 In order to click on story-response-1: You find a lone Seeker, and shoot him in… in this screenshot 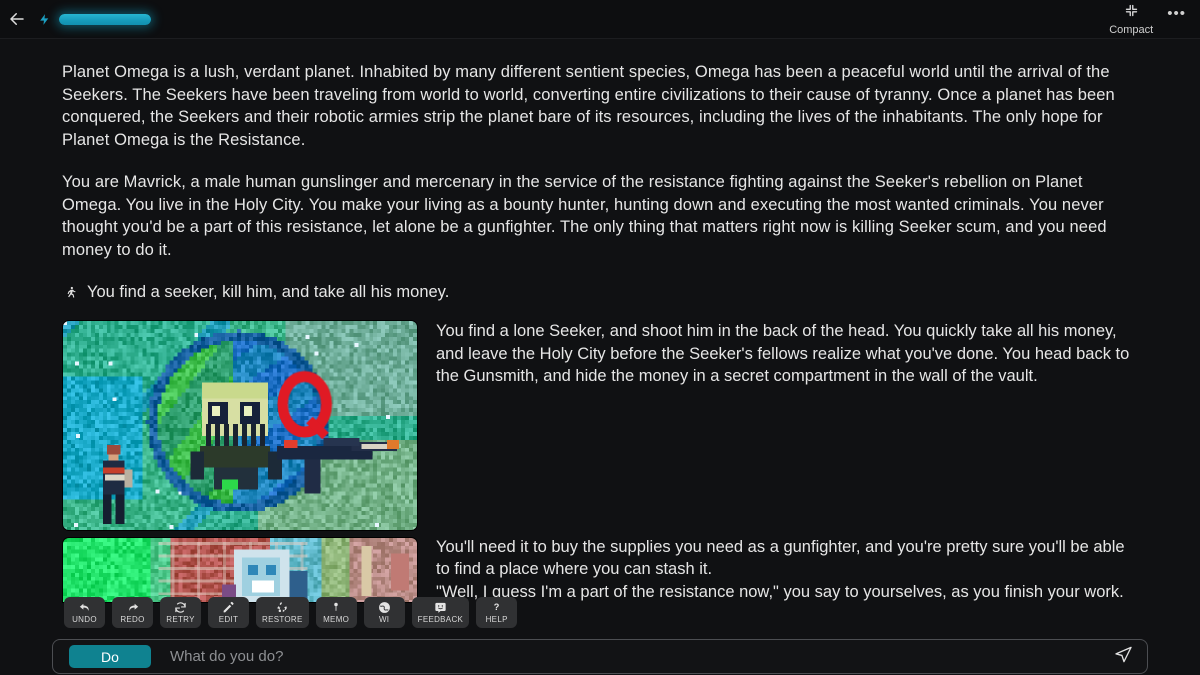, I will do `click(783, 353)`.